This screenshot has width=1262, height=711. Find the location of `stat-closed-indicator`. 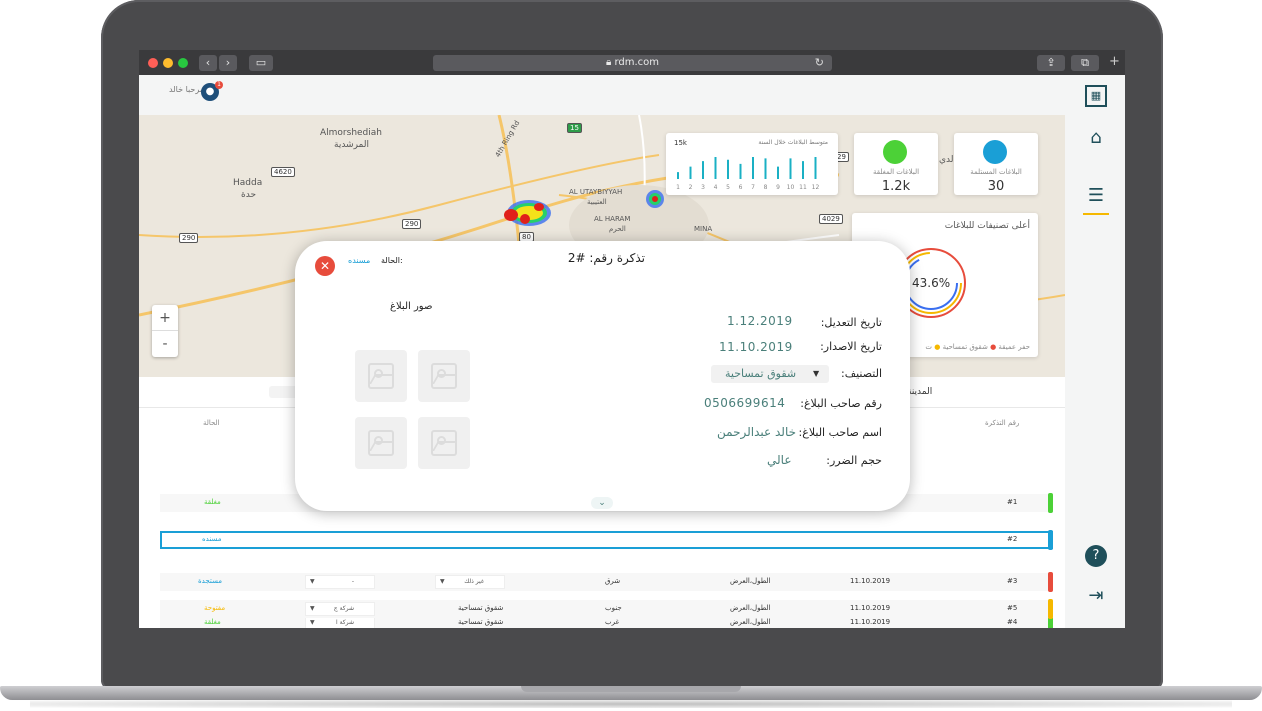

stat-closed-indicator is located at coordinates (895, 152).